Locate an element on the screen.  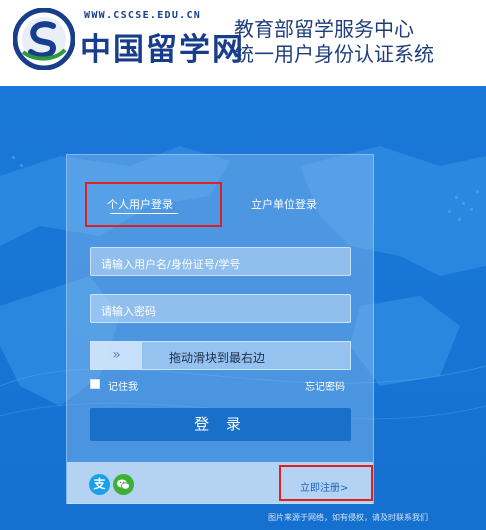
forgot-password-link: 忘记密码 is located at coordinates (325, 385).